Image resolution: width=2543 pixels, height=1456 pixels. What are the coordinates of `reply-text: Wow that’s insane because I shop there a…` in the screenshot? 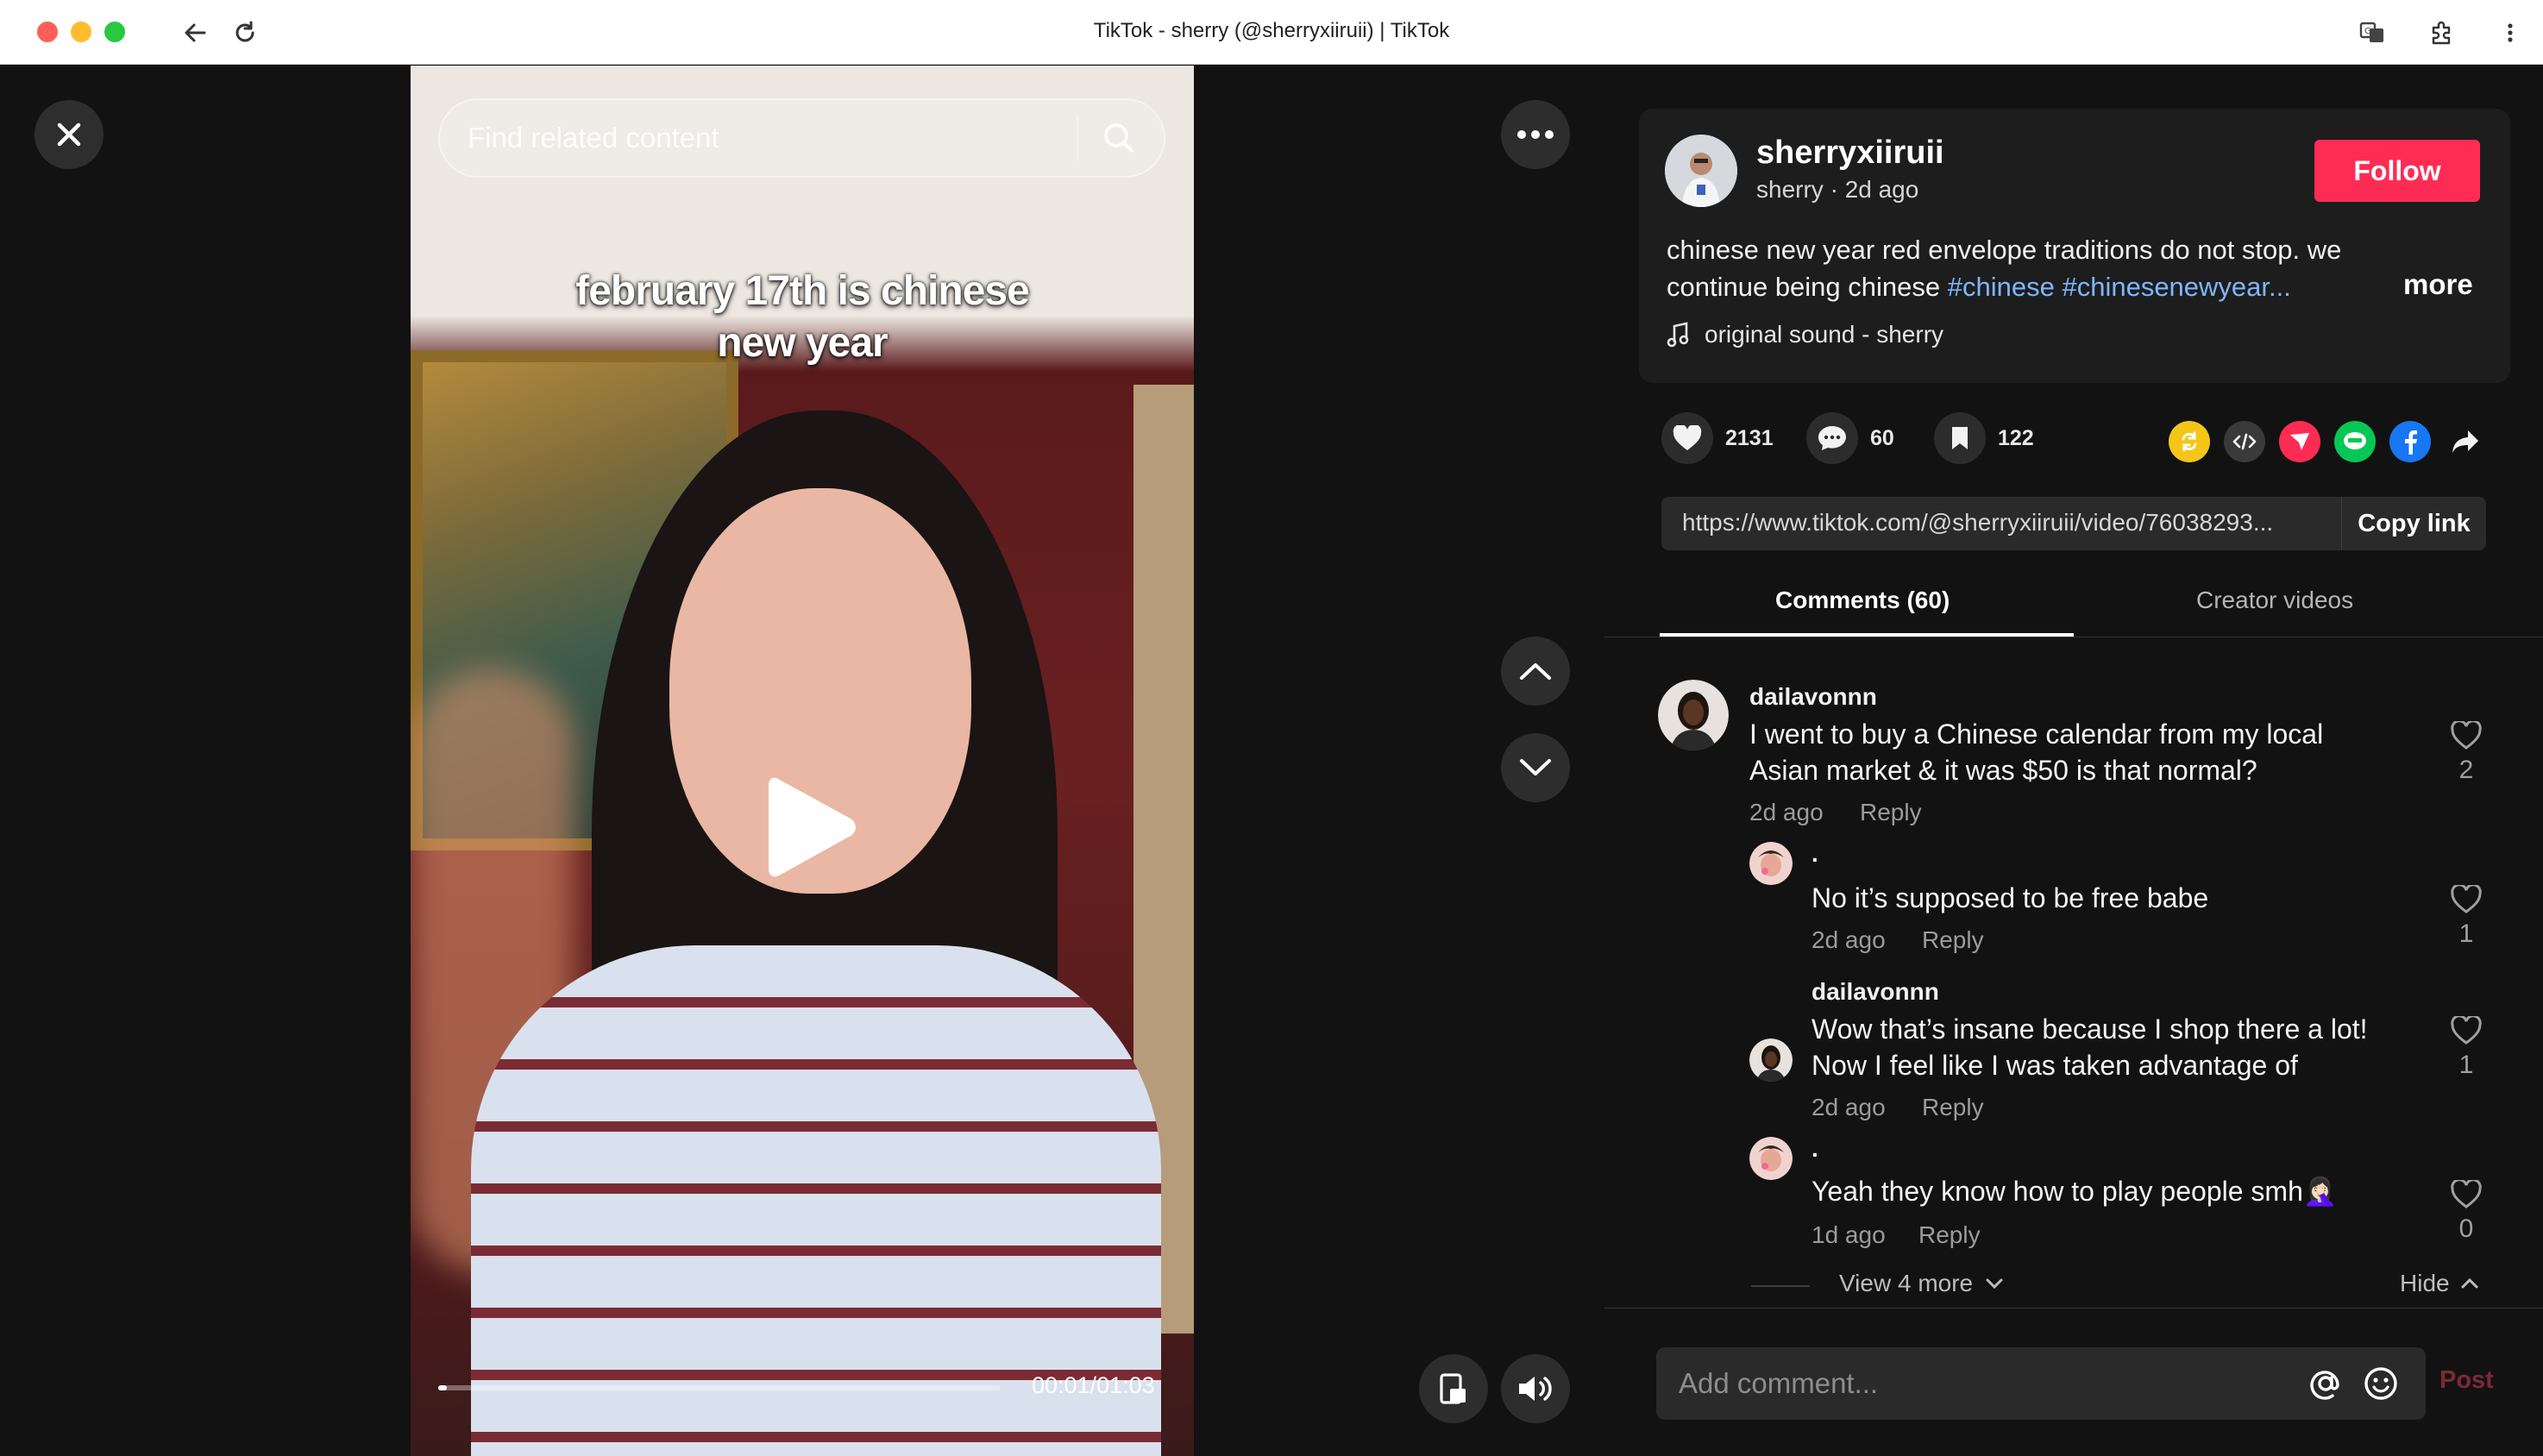 It's located at (2113, 1047).